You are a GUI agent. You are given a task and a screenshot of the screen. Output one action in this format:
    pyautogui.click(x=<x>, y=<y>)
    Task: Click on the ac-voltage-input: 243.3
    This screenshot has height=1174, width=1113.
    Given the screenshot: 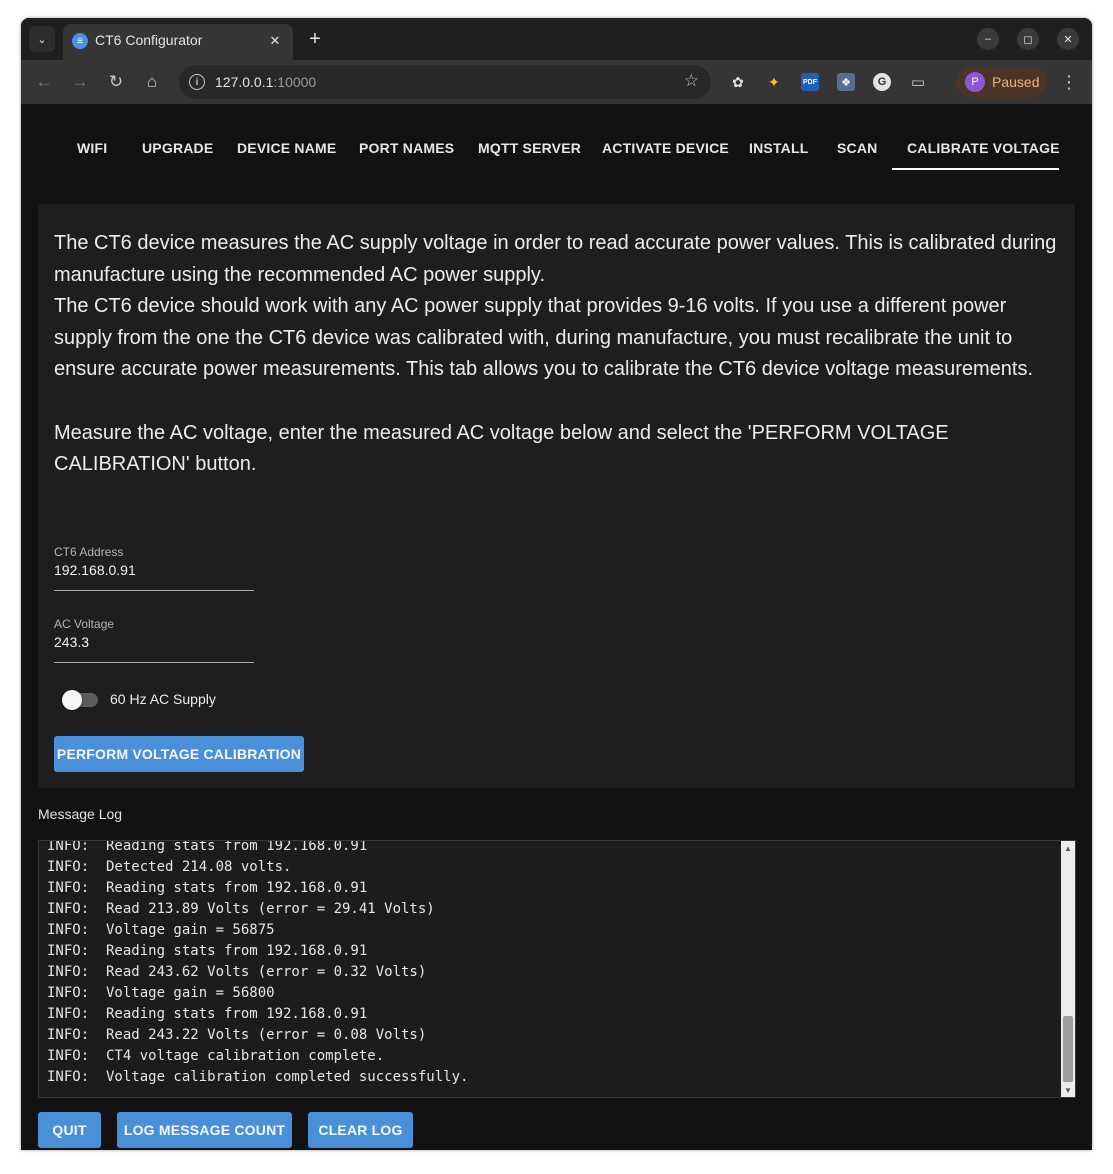 What is the action you would take?
    pyautogui.click(x=154, y=644)
    